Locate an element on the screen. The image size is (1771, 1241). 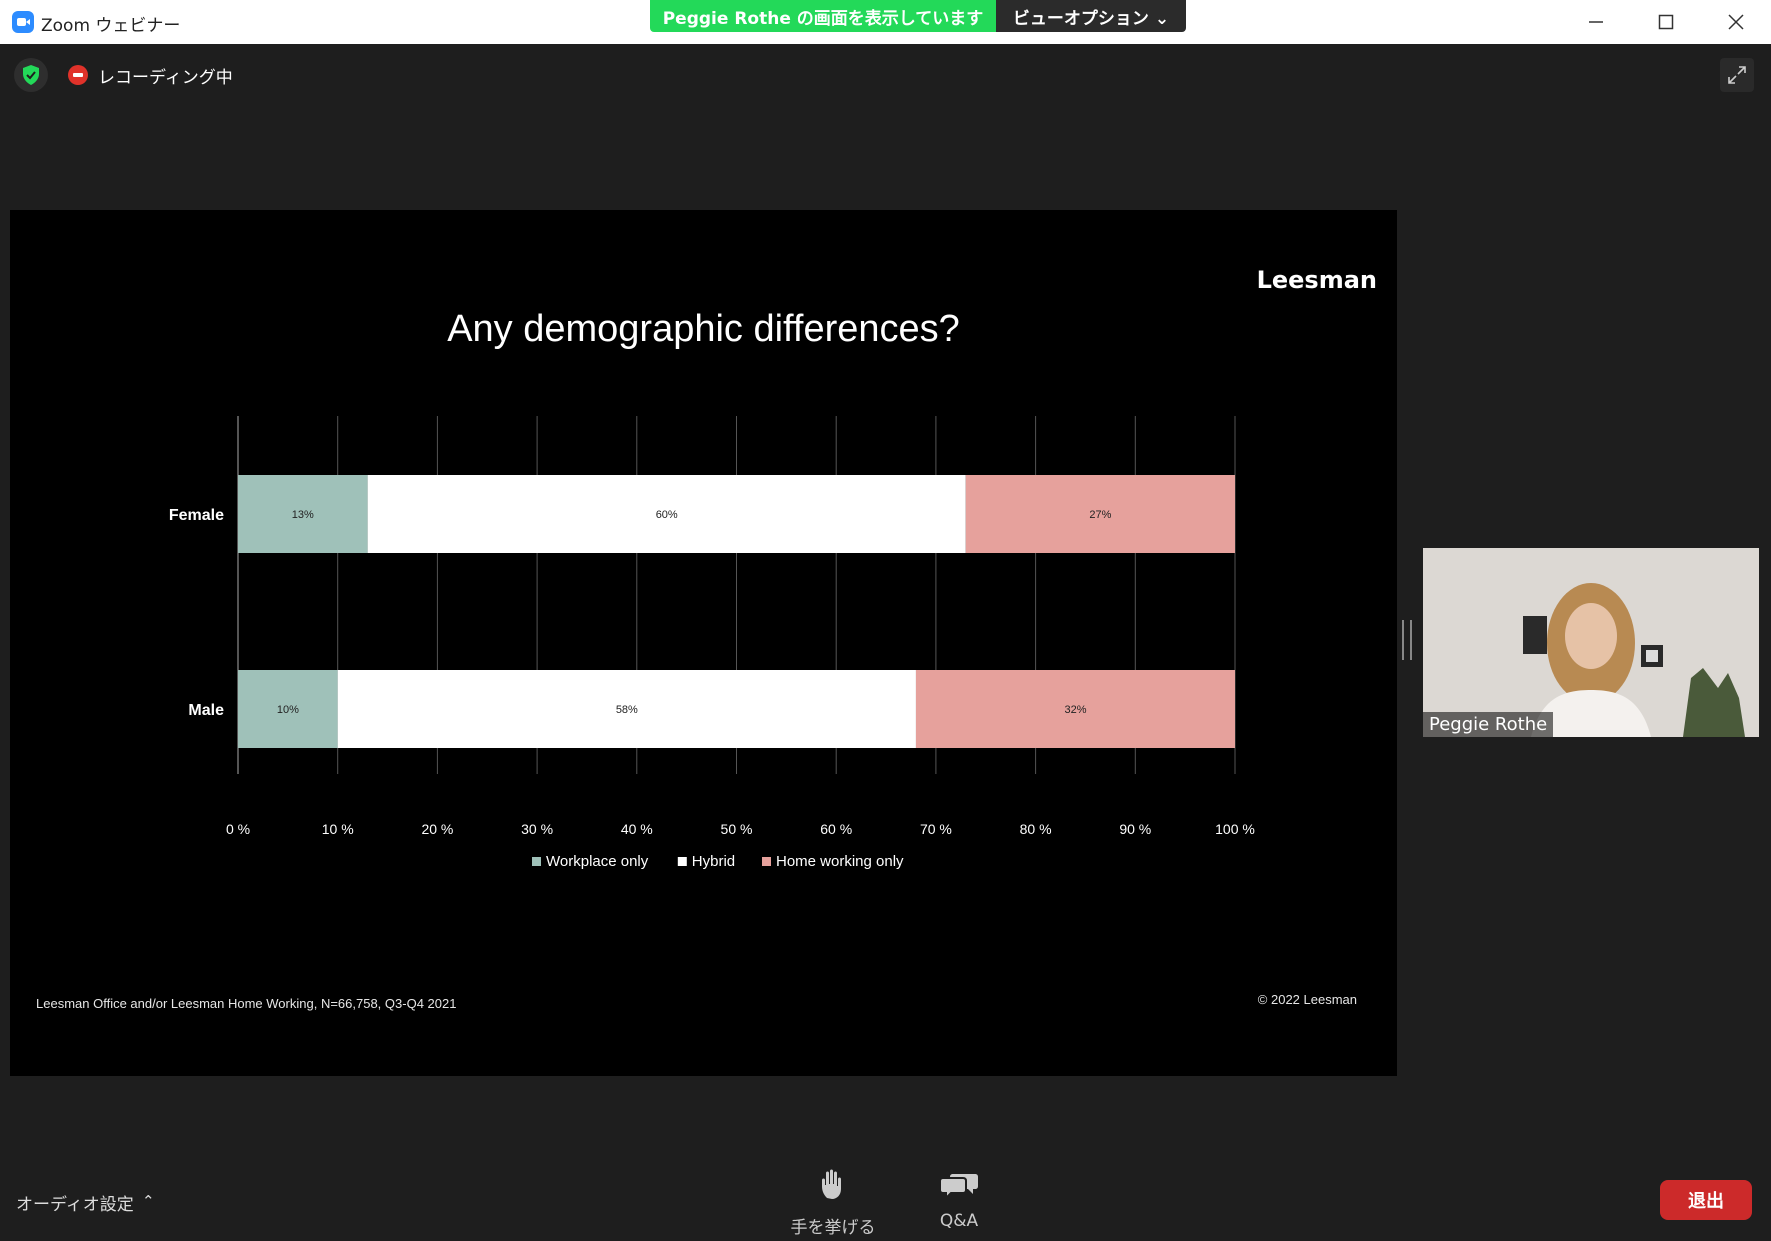
recording-label: レコーディング中 is located at coordinates (165, 78).